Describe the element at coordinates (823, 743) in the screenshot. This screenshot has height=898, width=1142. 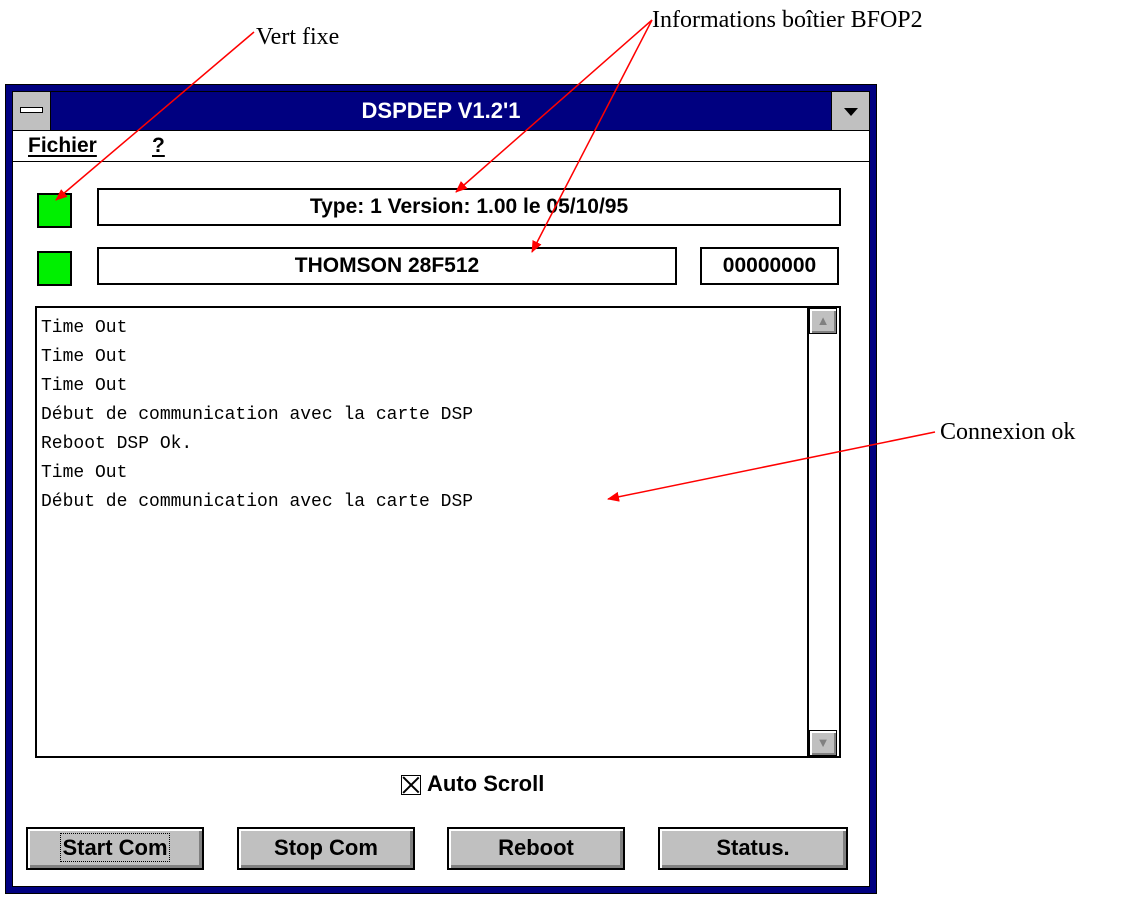
I see `scroll-down-icon: ▼` at that location.